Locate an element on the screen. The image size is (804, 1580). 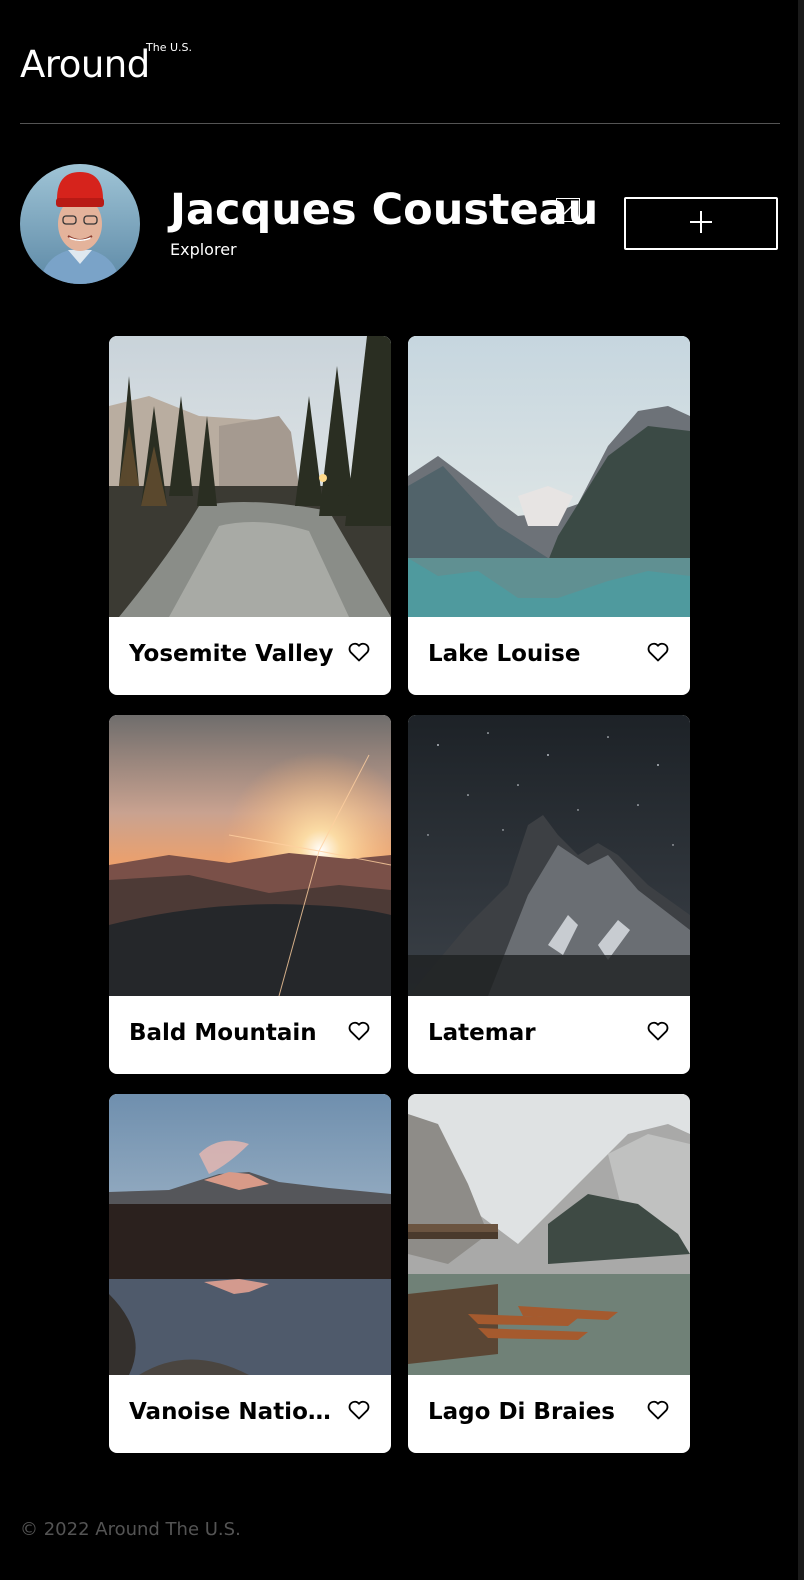
avatar is located at coordinates (80, 224).